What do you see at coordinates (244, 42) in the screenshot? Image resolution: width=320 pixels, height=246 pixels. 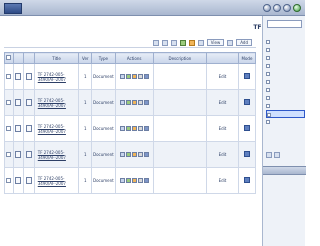 I see `add-select: Add` at bounding box center [244, 42].